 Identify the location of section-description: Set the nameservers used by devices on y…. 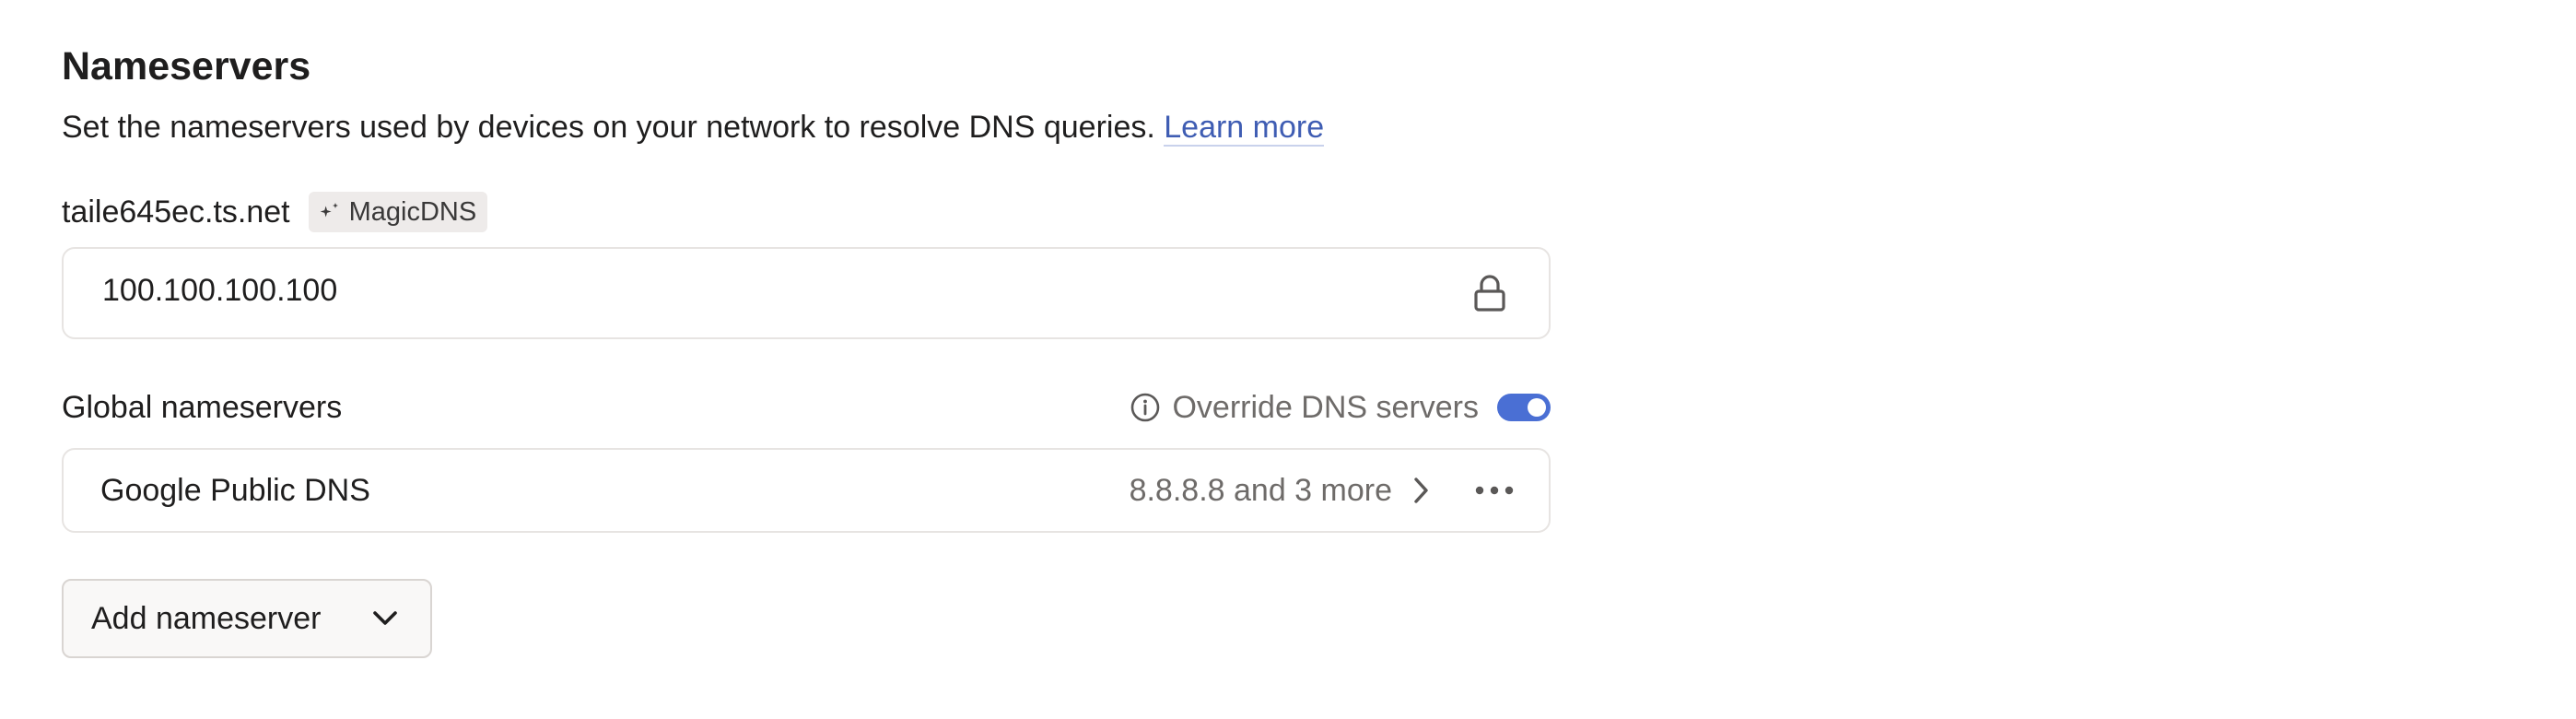
(806, 127).